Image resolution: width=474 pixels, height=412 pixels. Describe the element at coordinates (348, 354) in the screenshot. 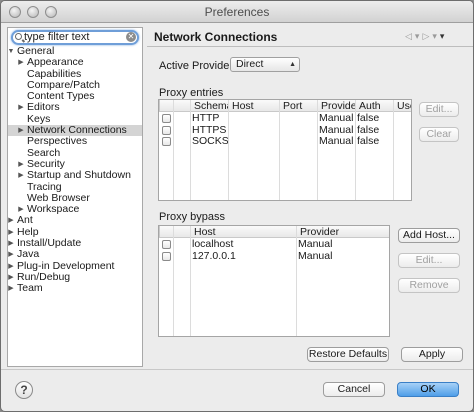

I see `restore-defaults-button: Restore Defaults` at that location.